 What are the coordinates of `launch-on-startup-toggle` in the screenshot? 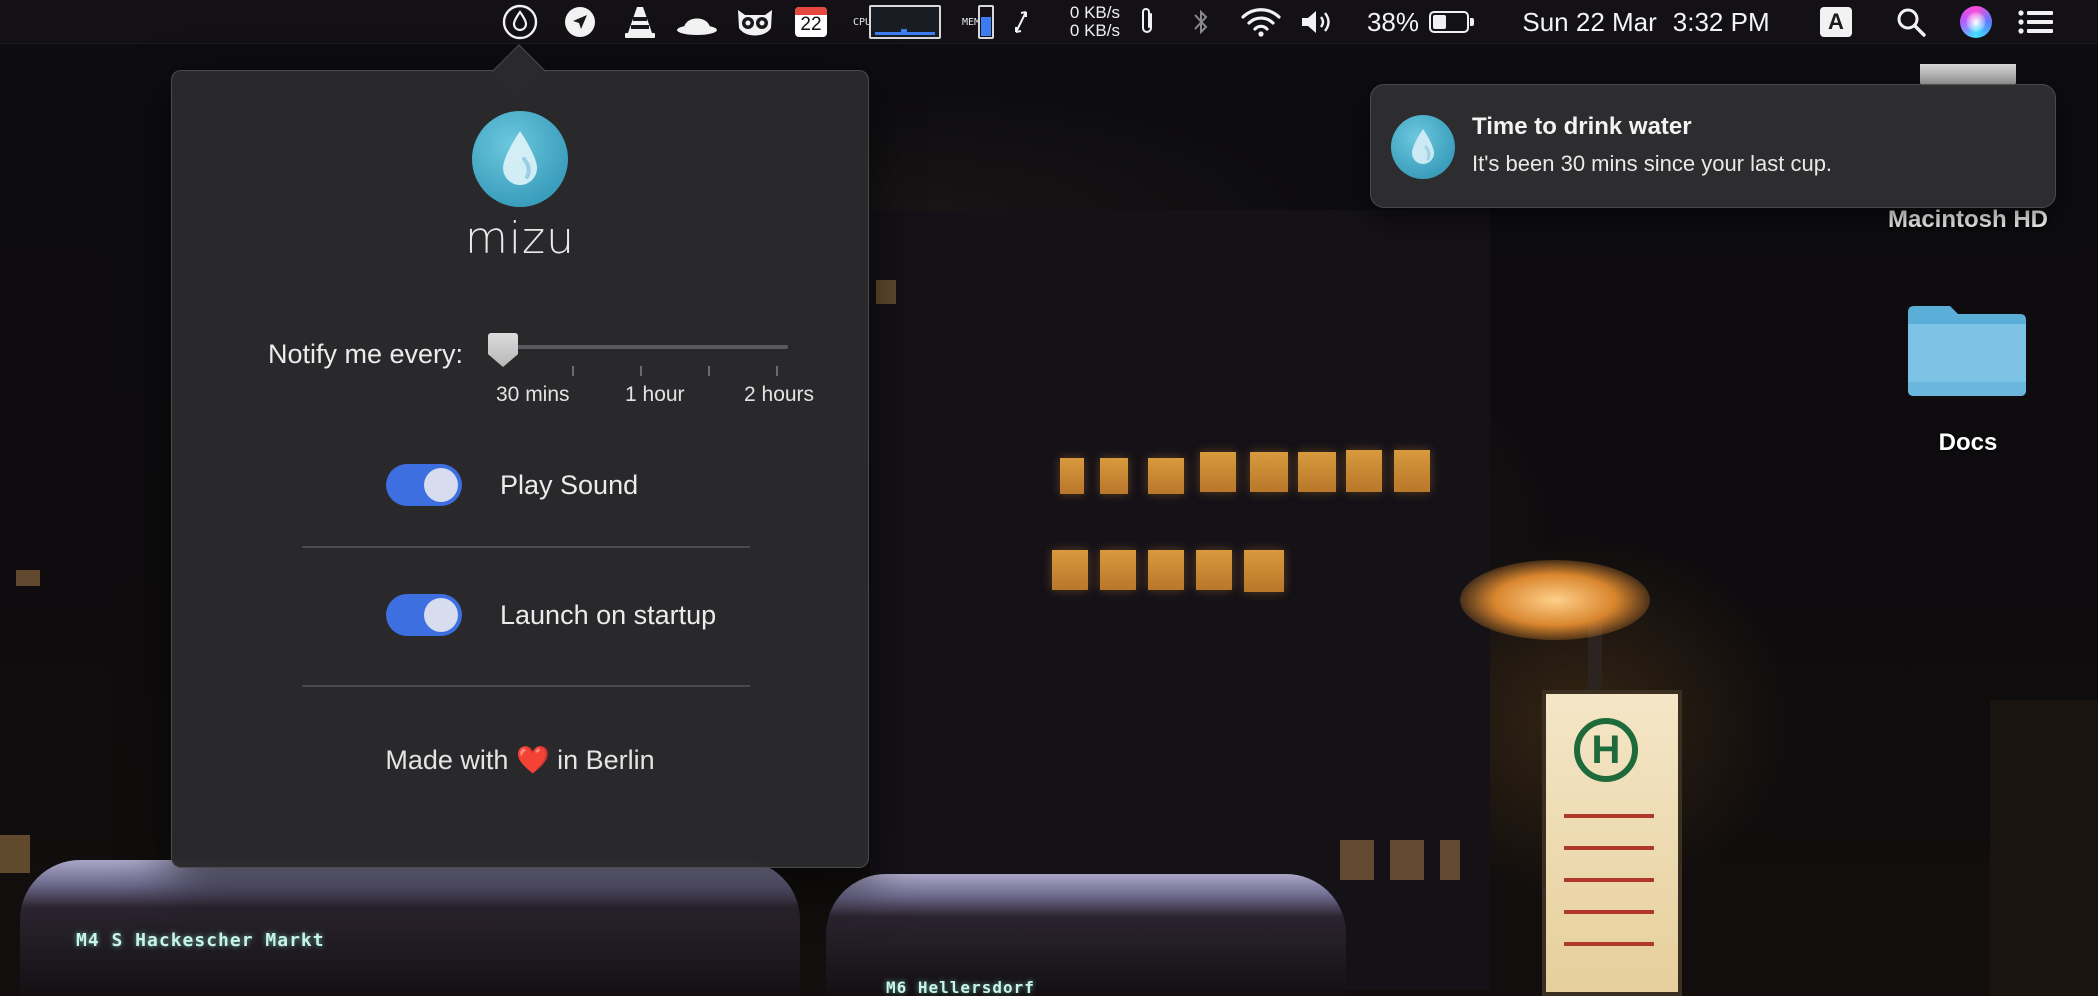 It's located at (424, 615).